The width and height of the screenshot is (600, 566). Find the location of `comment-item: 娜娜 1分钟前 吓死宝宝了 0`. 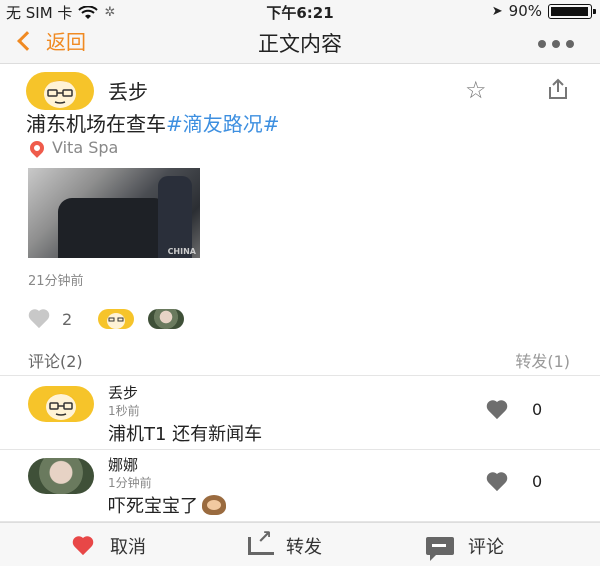

comment-item: 娜娜 1分钟前 吓死宝宝了 0 is located at coordinates (300, 486).